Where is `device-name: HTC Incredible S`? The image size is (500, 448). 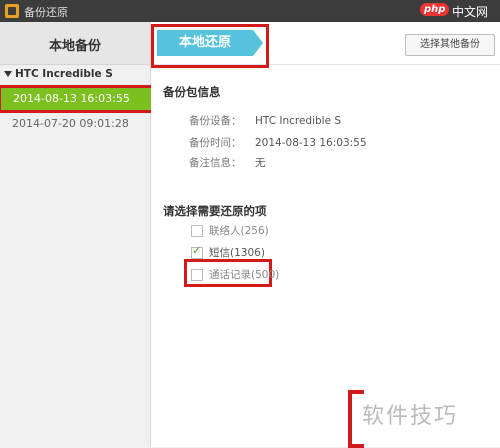
device-name: HTC Incredible S is located at coordinates (64, 74).